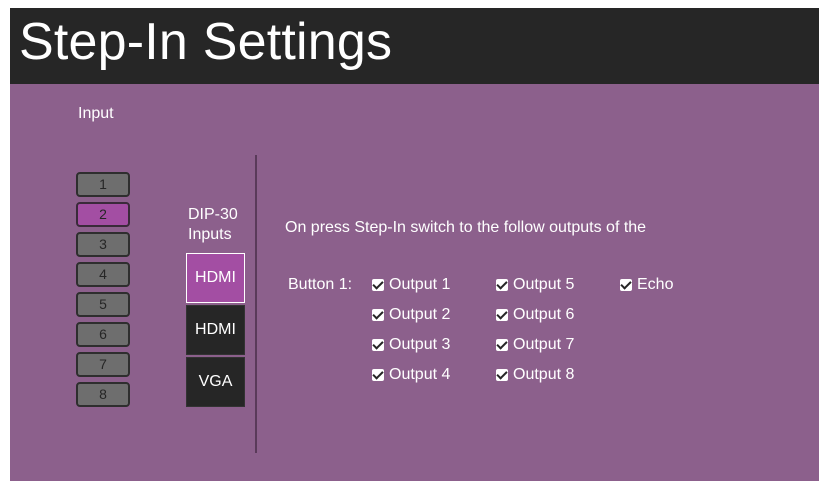 The height and width of the screenshot is (483, 829). Describe the element at coordinates (420, 374) in the screenshot. I see `output-4-label: Output 4` at that location.